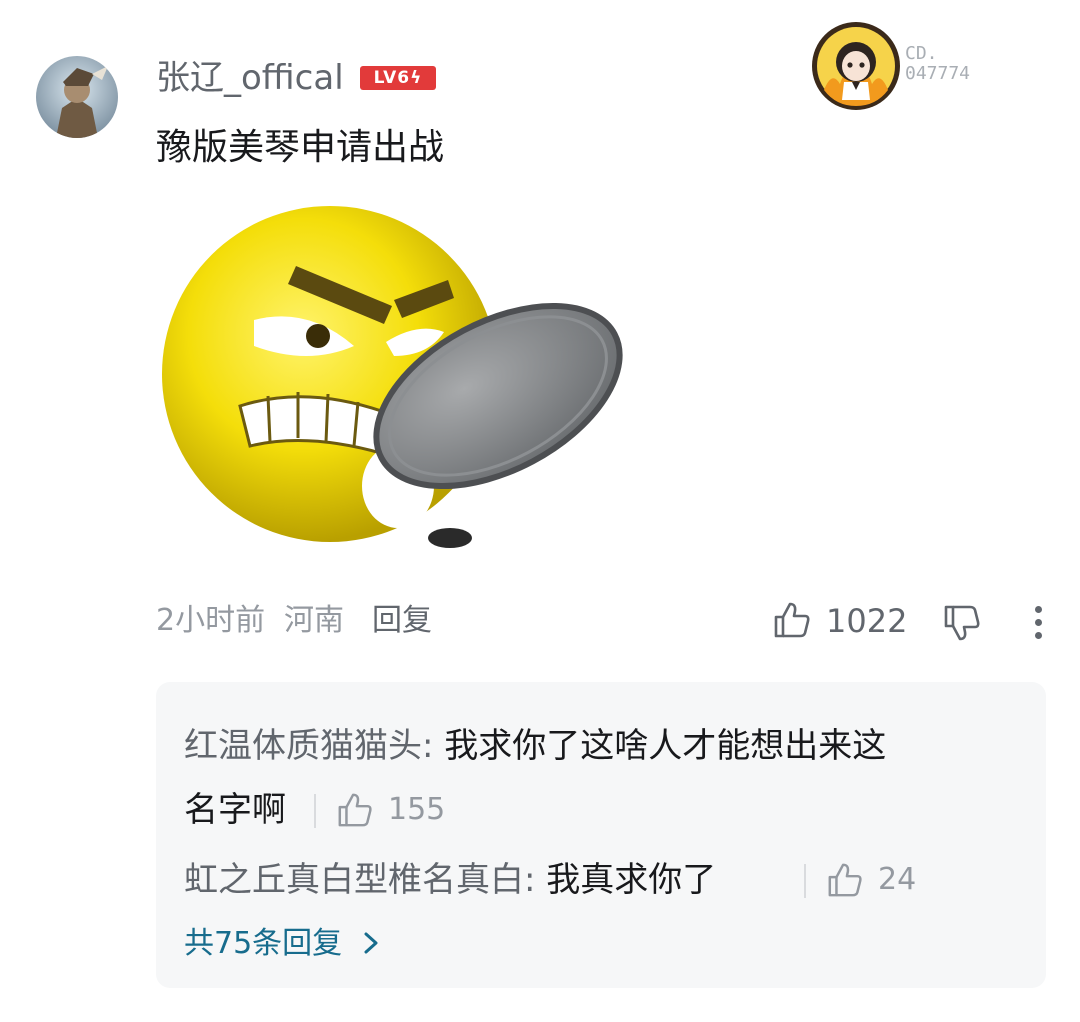 This screenshot has width=1080, height=1022. I want to click on fan-number-value: 047774, so click(938, 73).